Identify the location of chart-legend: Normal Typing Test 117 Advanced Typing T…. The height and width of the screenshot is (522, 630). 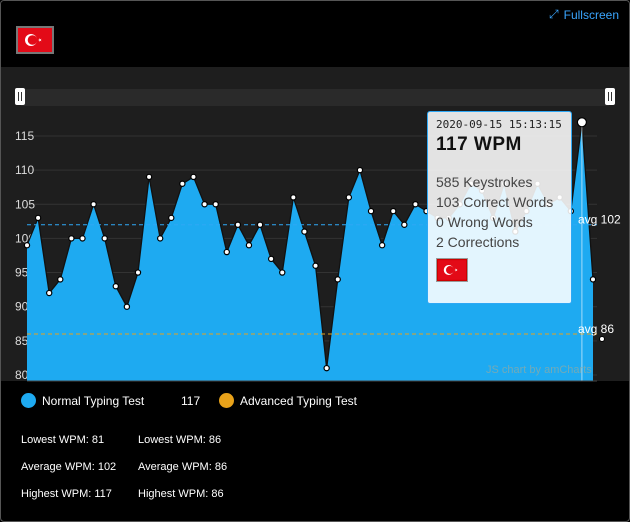
(189, 400).